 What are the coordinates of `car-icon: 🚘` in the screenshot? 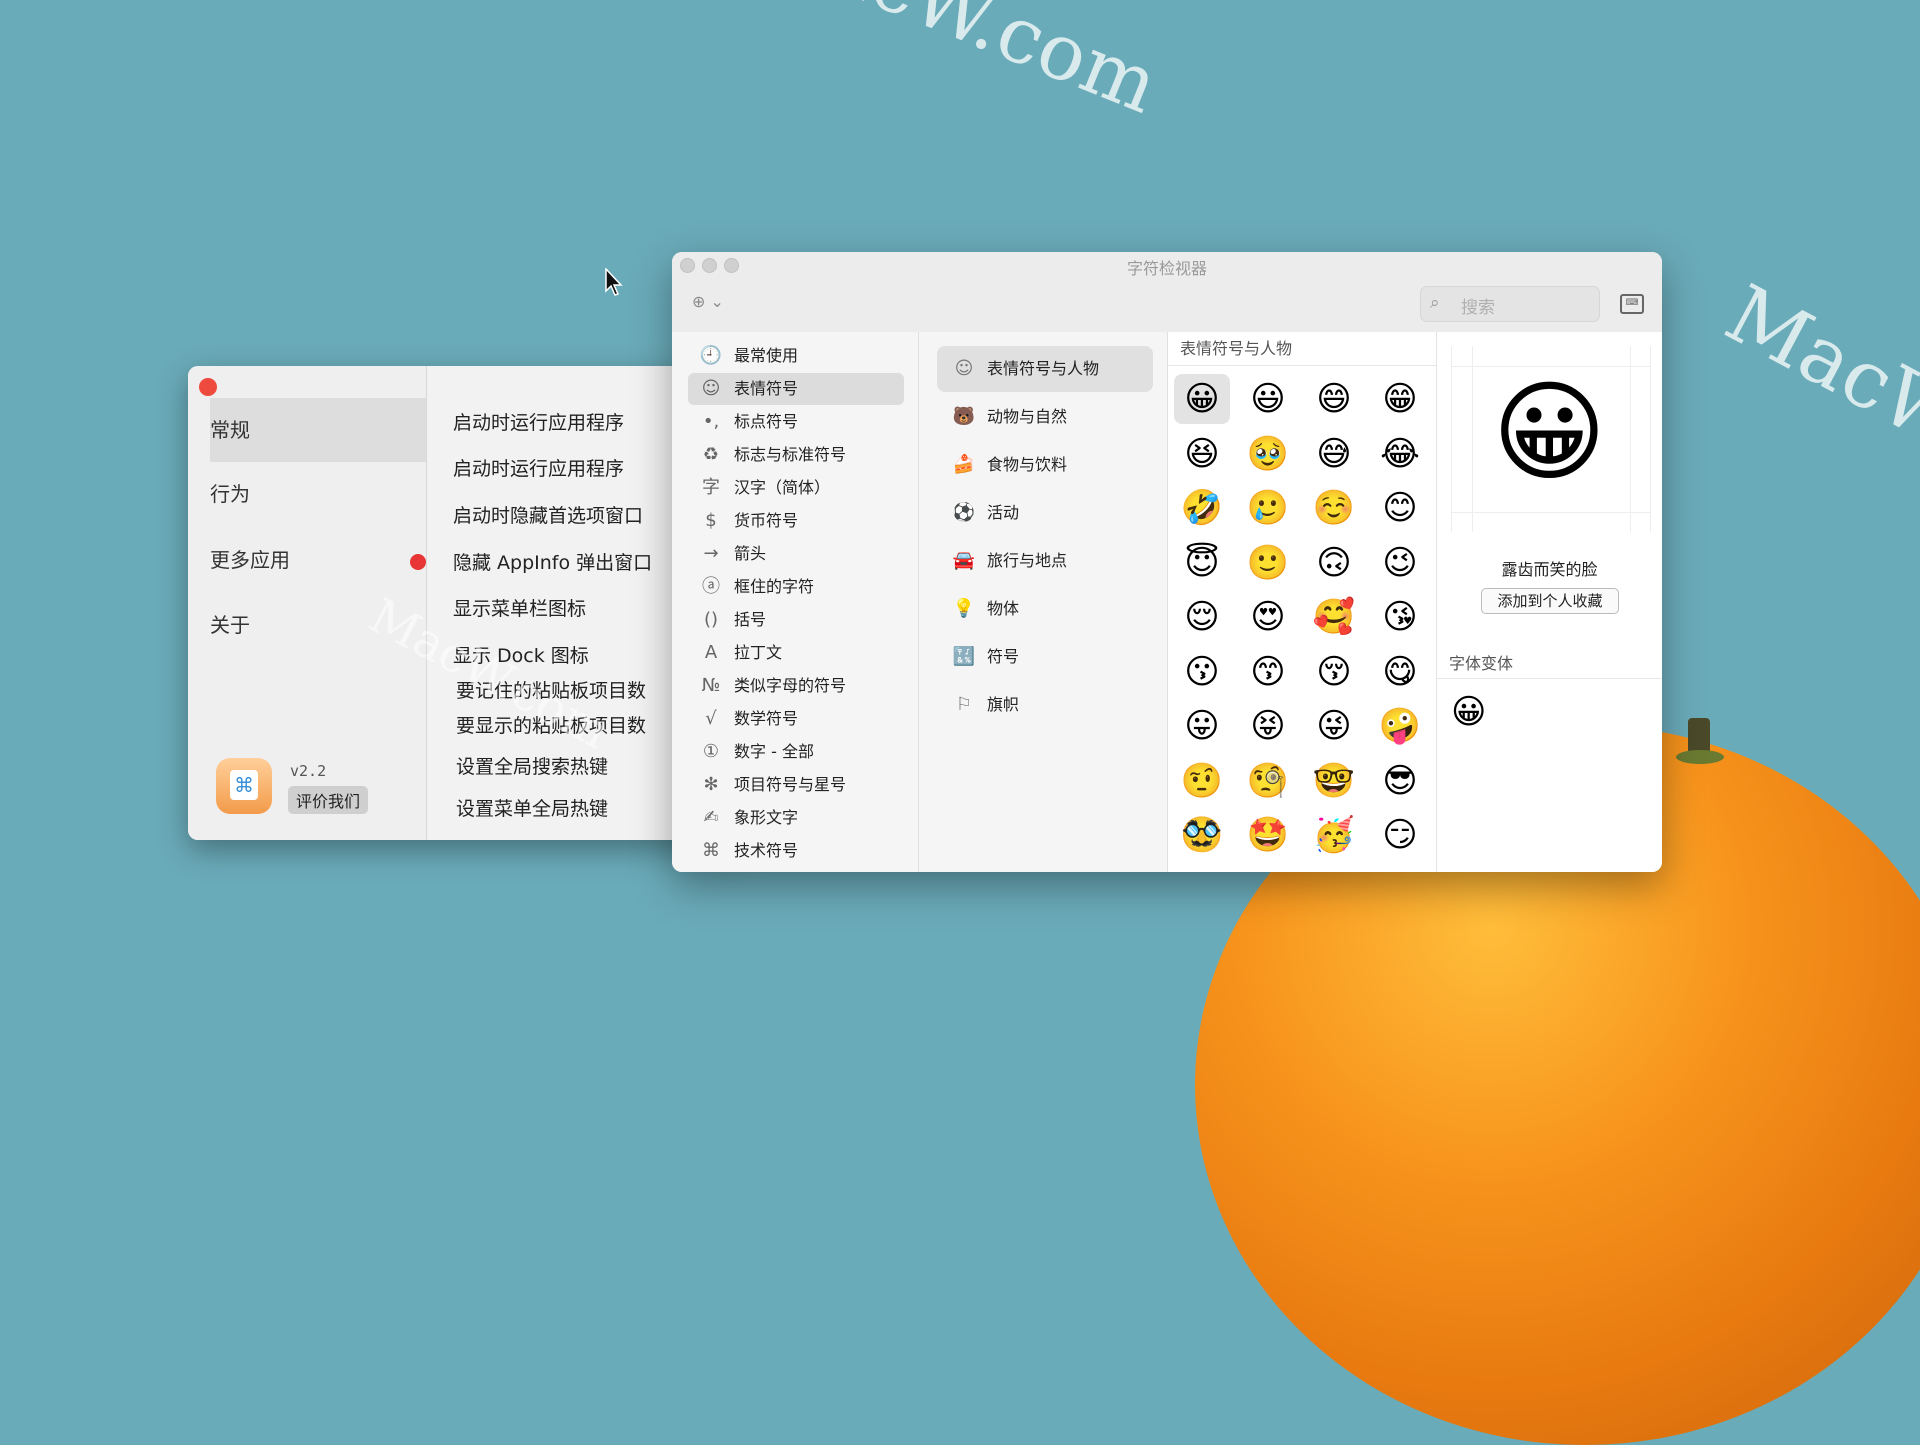 It's located at (964, 560).